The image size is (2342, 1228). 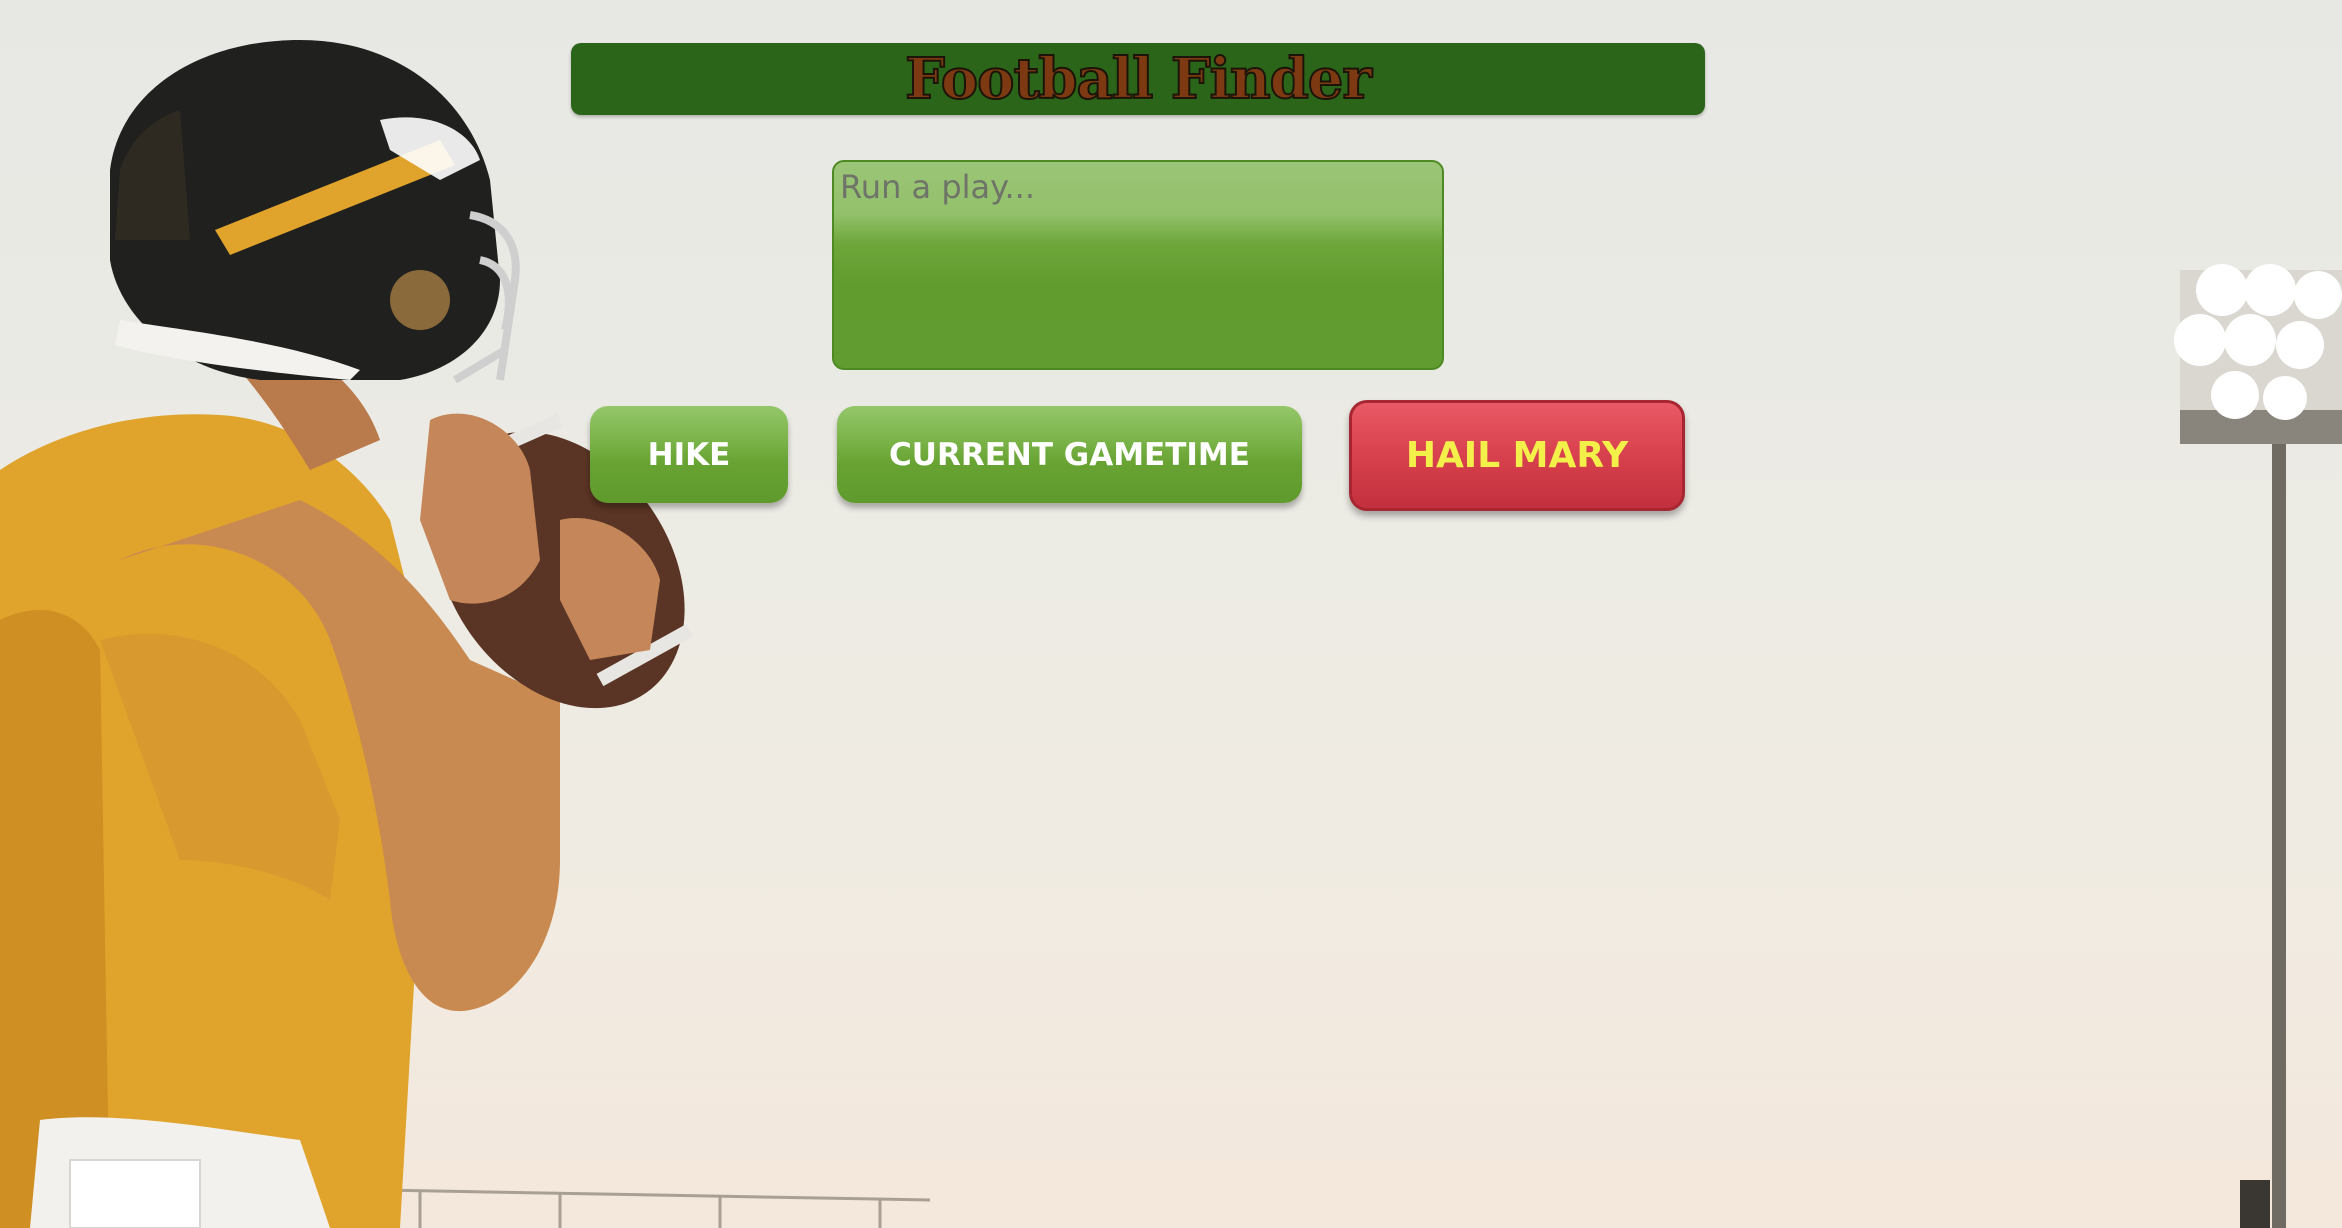 What do you see at coordinates (1069, 454) in the screenshot?
I see `current-gametime-button: CURRENT GAMETIME` at bounding box center [1069, 454].